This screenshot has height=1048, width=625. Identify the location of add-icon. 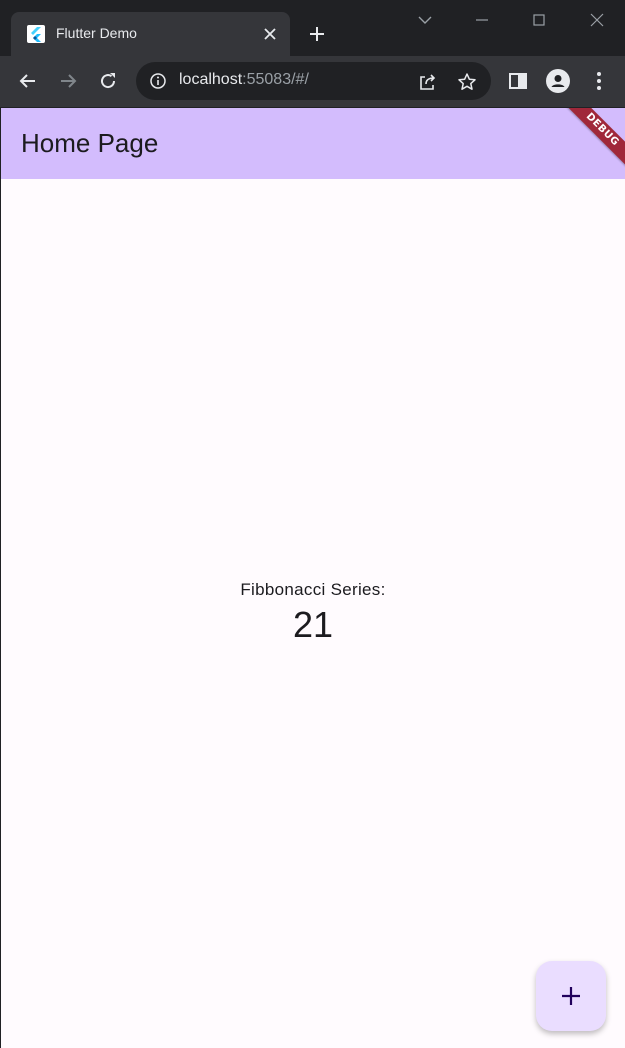
(571, 996).